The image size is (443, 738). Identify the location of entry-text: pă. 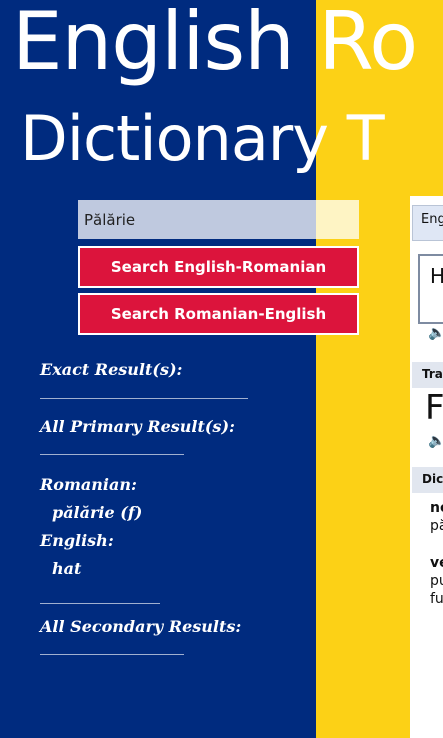
(436, 526).